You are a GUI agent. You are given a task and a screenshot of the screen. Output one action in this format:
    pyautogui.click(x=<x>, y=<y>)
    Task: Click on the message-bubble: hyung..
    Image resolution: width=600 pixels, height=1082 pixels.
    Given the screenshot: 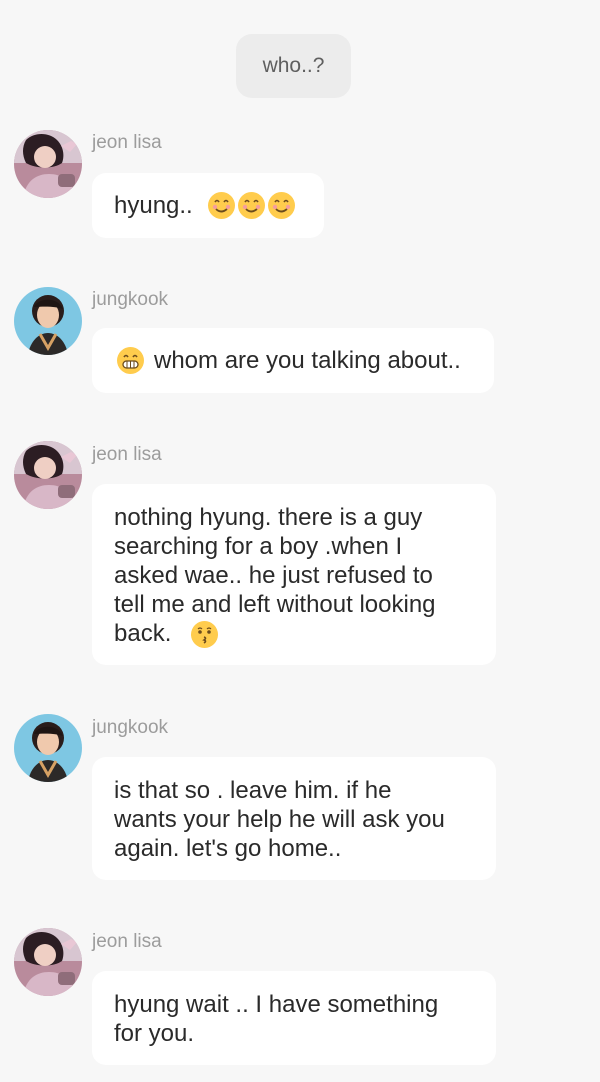 What is the action you would take?
    pyautogui.click(x=208, y=205)
    